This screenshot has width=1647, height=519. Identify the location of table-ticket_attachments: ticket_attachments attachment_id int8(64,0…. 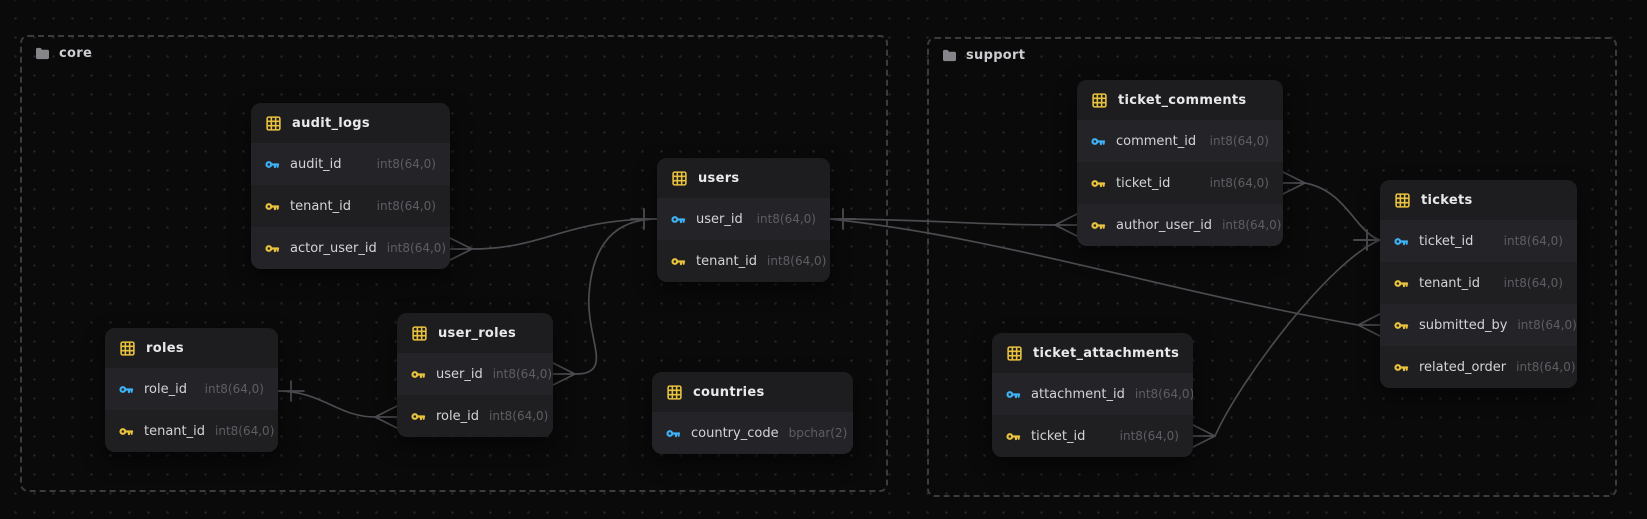
(1092, 395).